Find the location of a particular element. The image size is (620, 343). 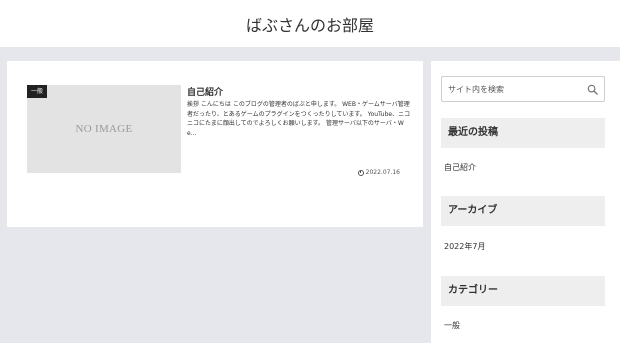

site-header: ばぶさんのお部屋 is located at coordinates (310, 23).